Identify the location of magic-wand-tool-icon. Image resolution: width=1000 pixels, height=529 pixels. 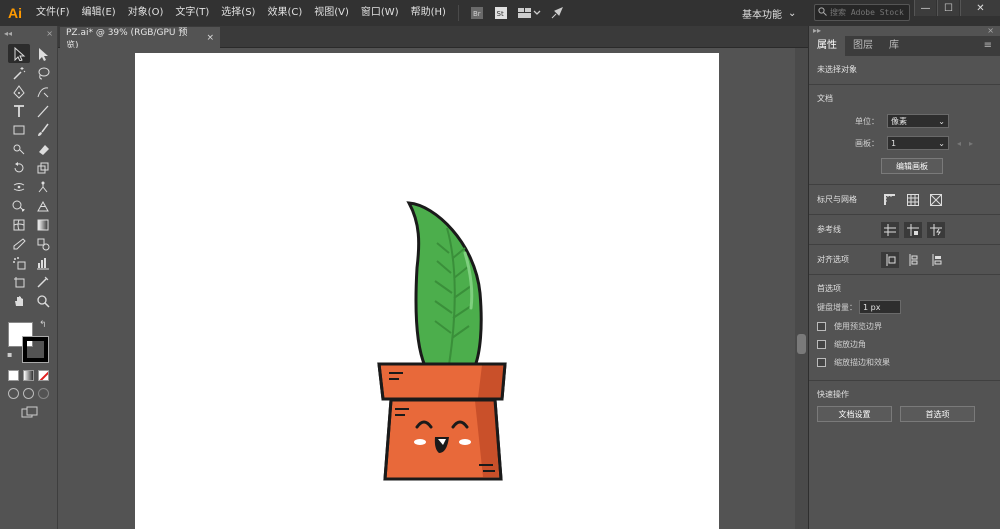
(19, 72).